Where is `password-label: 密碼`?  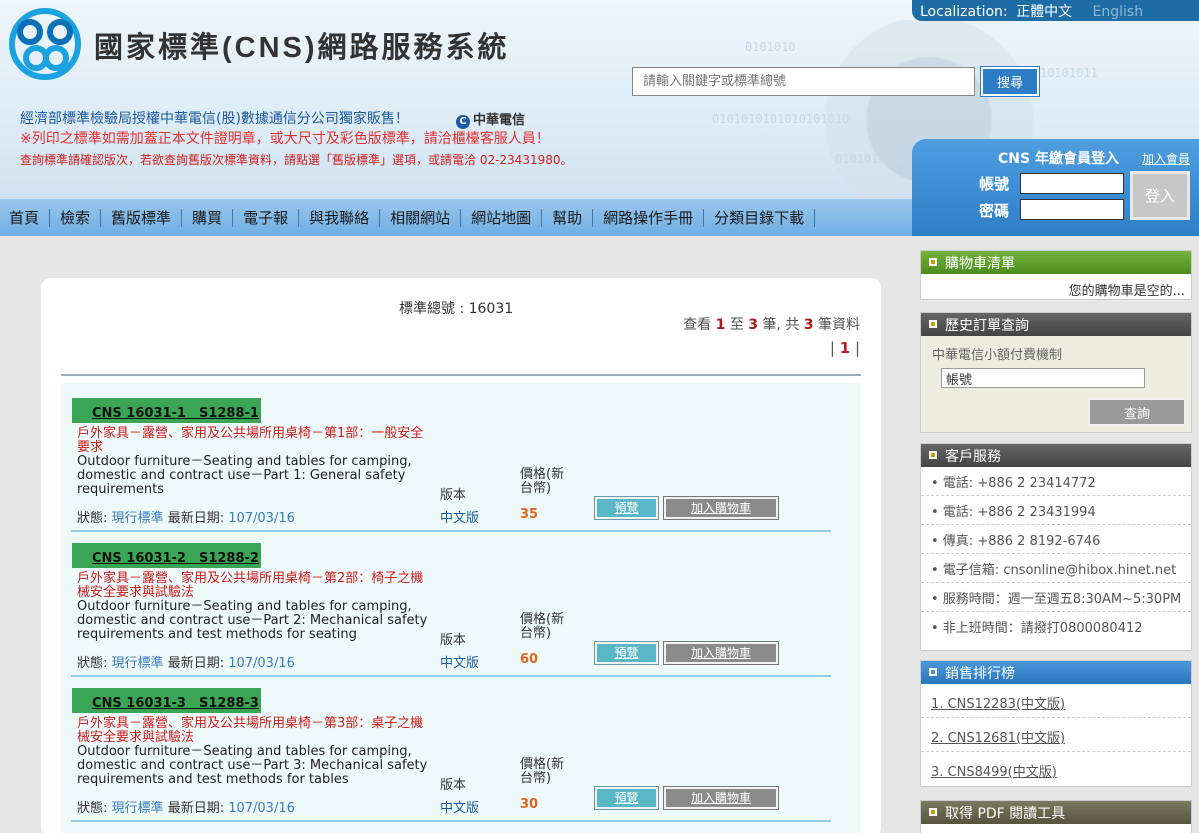
password-label: 密碼 is located at coordinates (994, 211).